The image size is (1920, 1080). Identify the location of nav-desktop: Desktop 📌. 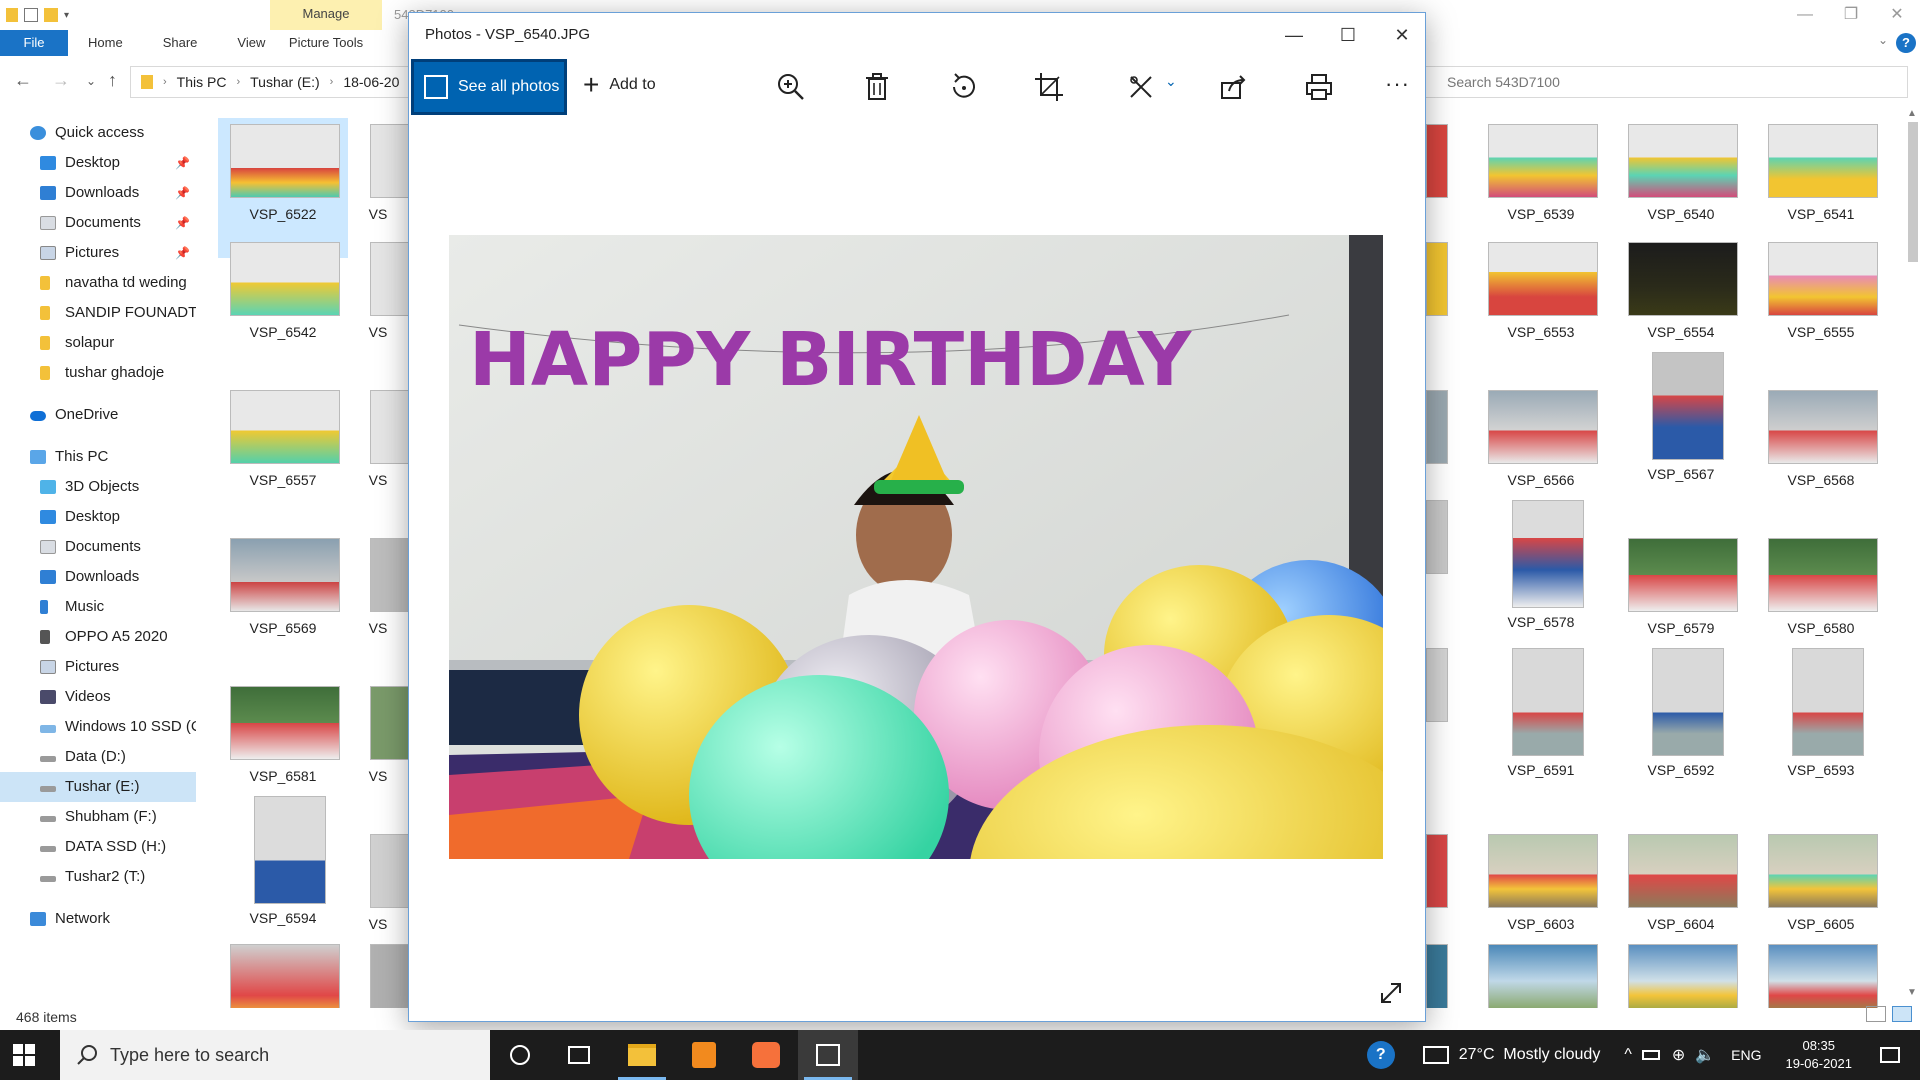
(98, 163).